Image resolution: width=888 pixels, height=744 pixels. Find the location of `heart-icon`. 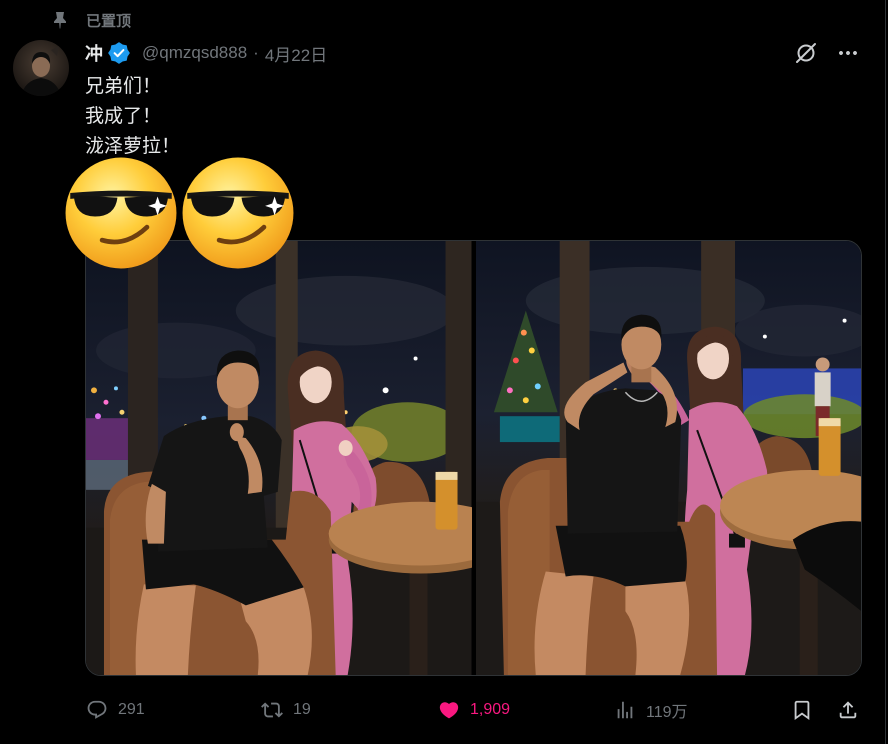

heart-icon is located at coordinates (449, 710).